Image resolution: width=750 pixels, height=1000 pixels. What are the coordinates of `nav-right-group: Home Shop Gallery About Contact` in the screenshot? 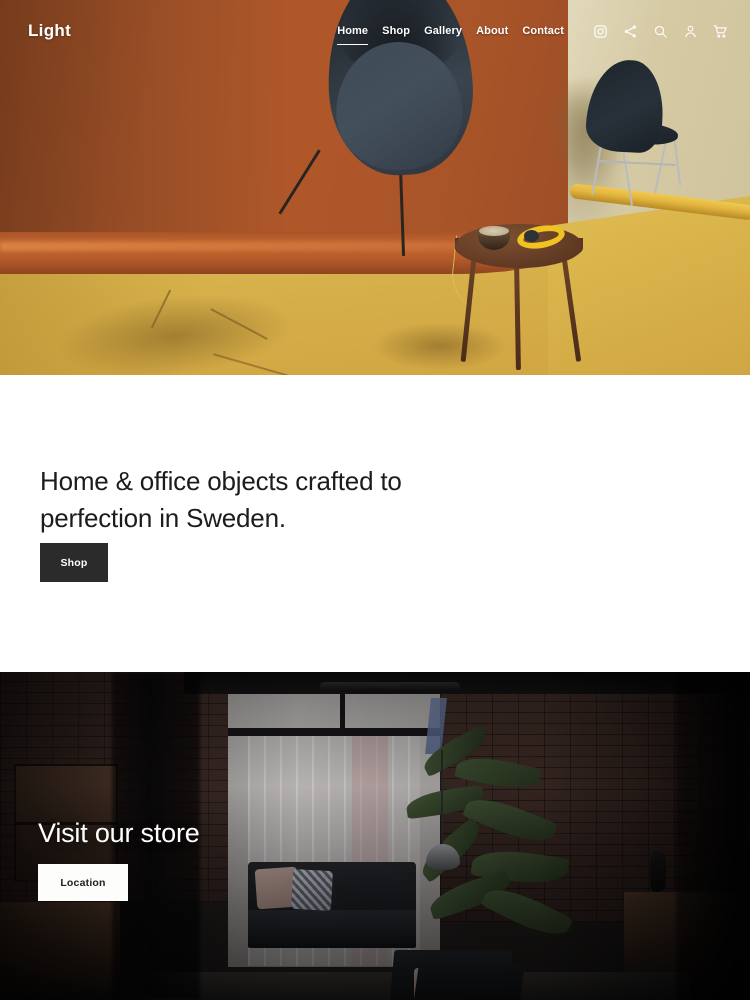 It's located at (529, 34).